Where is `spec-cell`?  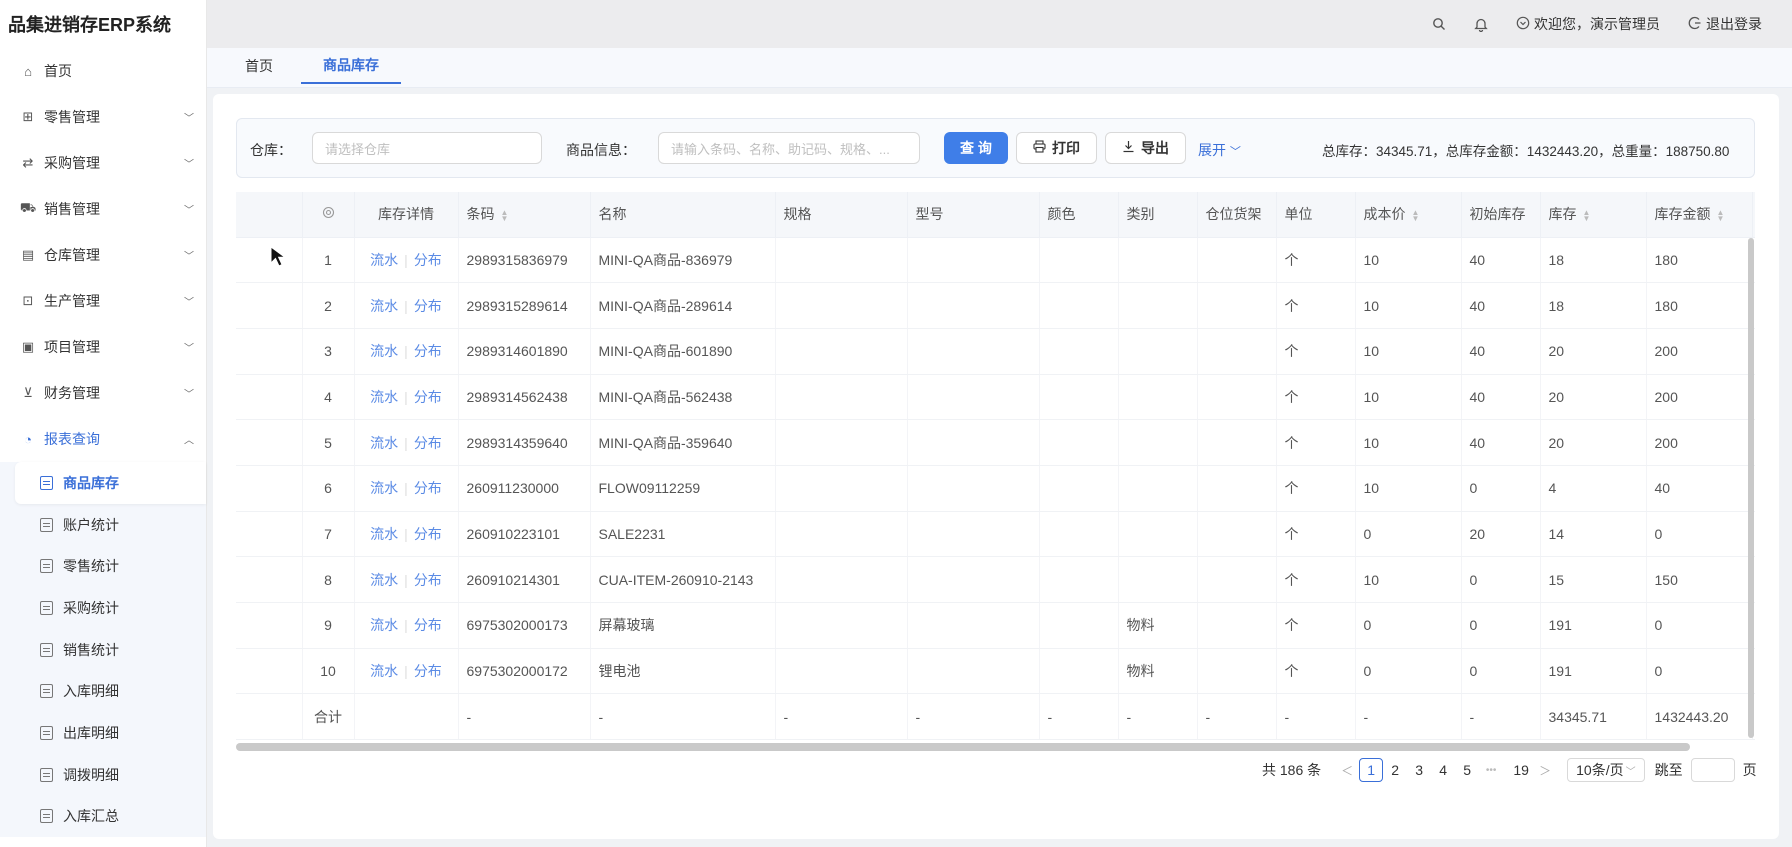 spec-cell is located at coordinates (841, 442).